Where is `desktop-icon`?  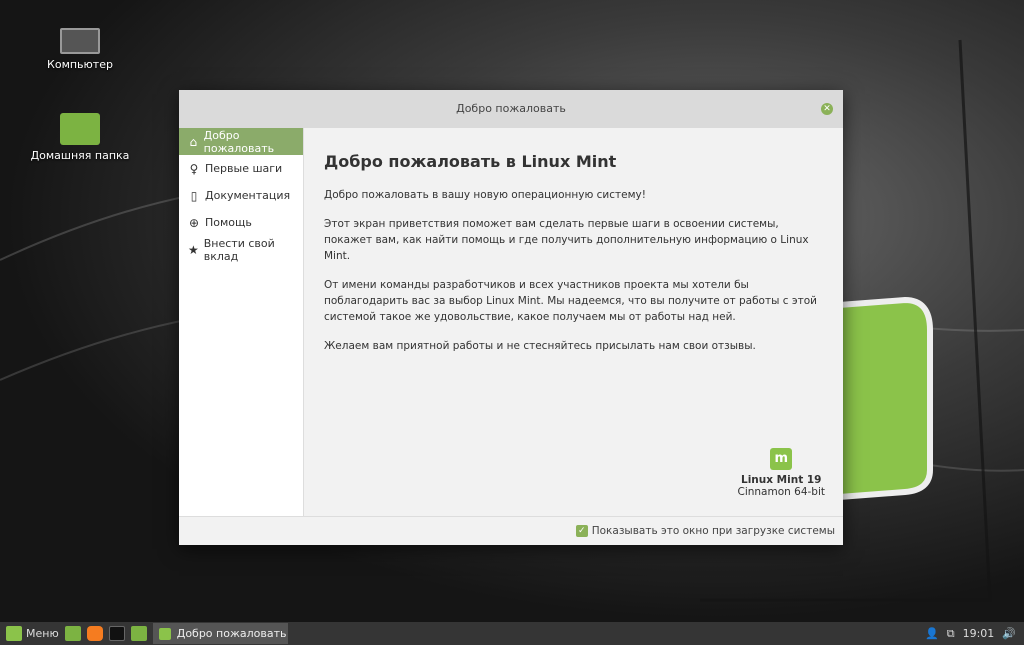 desktop-icon is located at coordinates (72, 633).